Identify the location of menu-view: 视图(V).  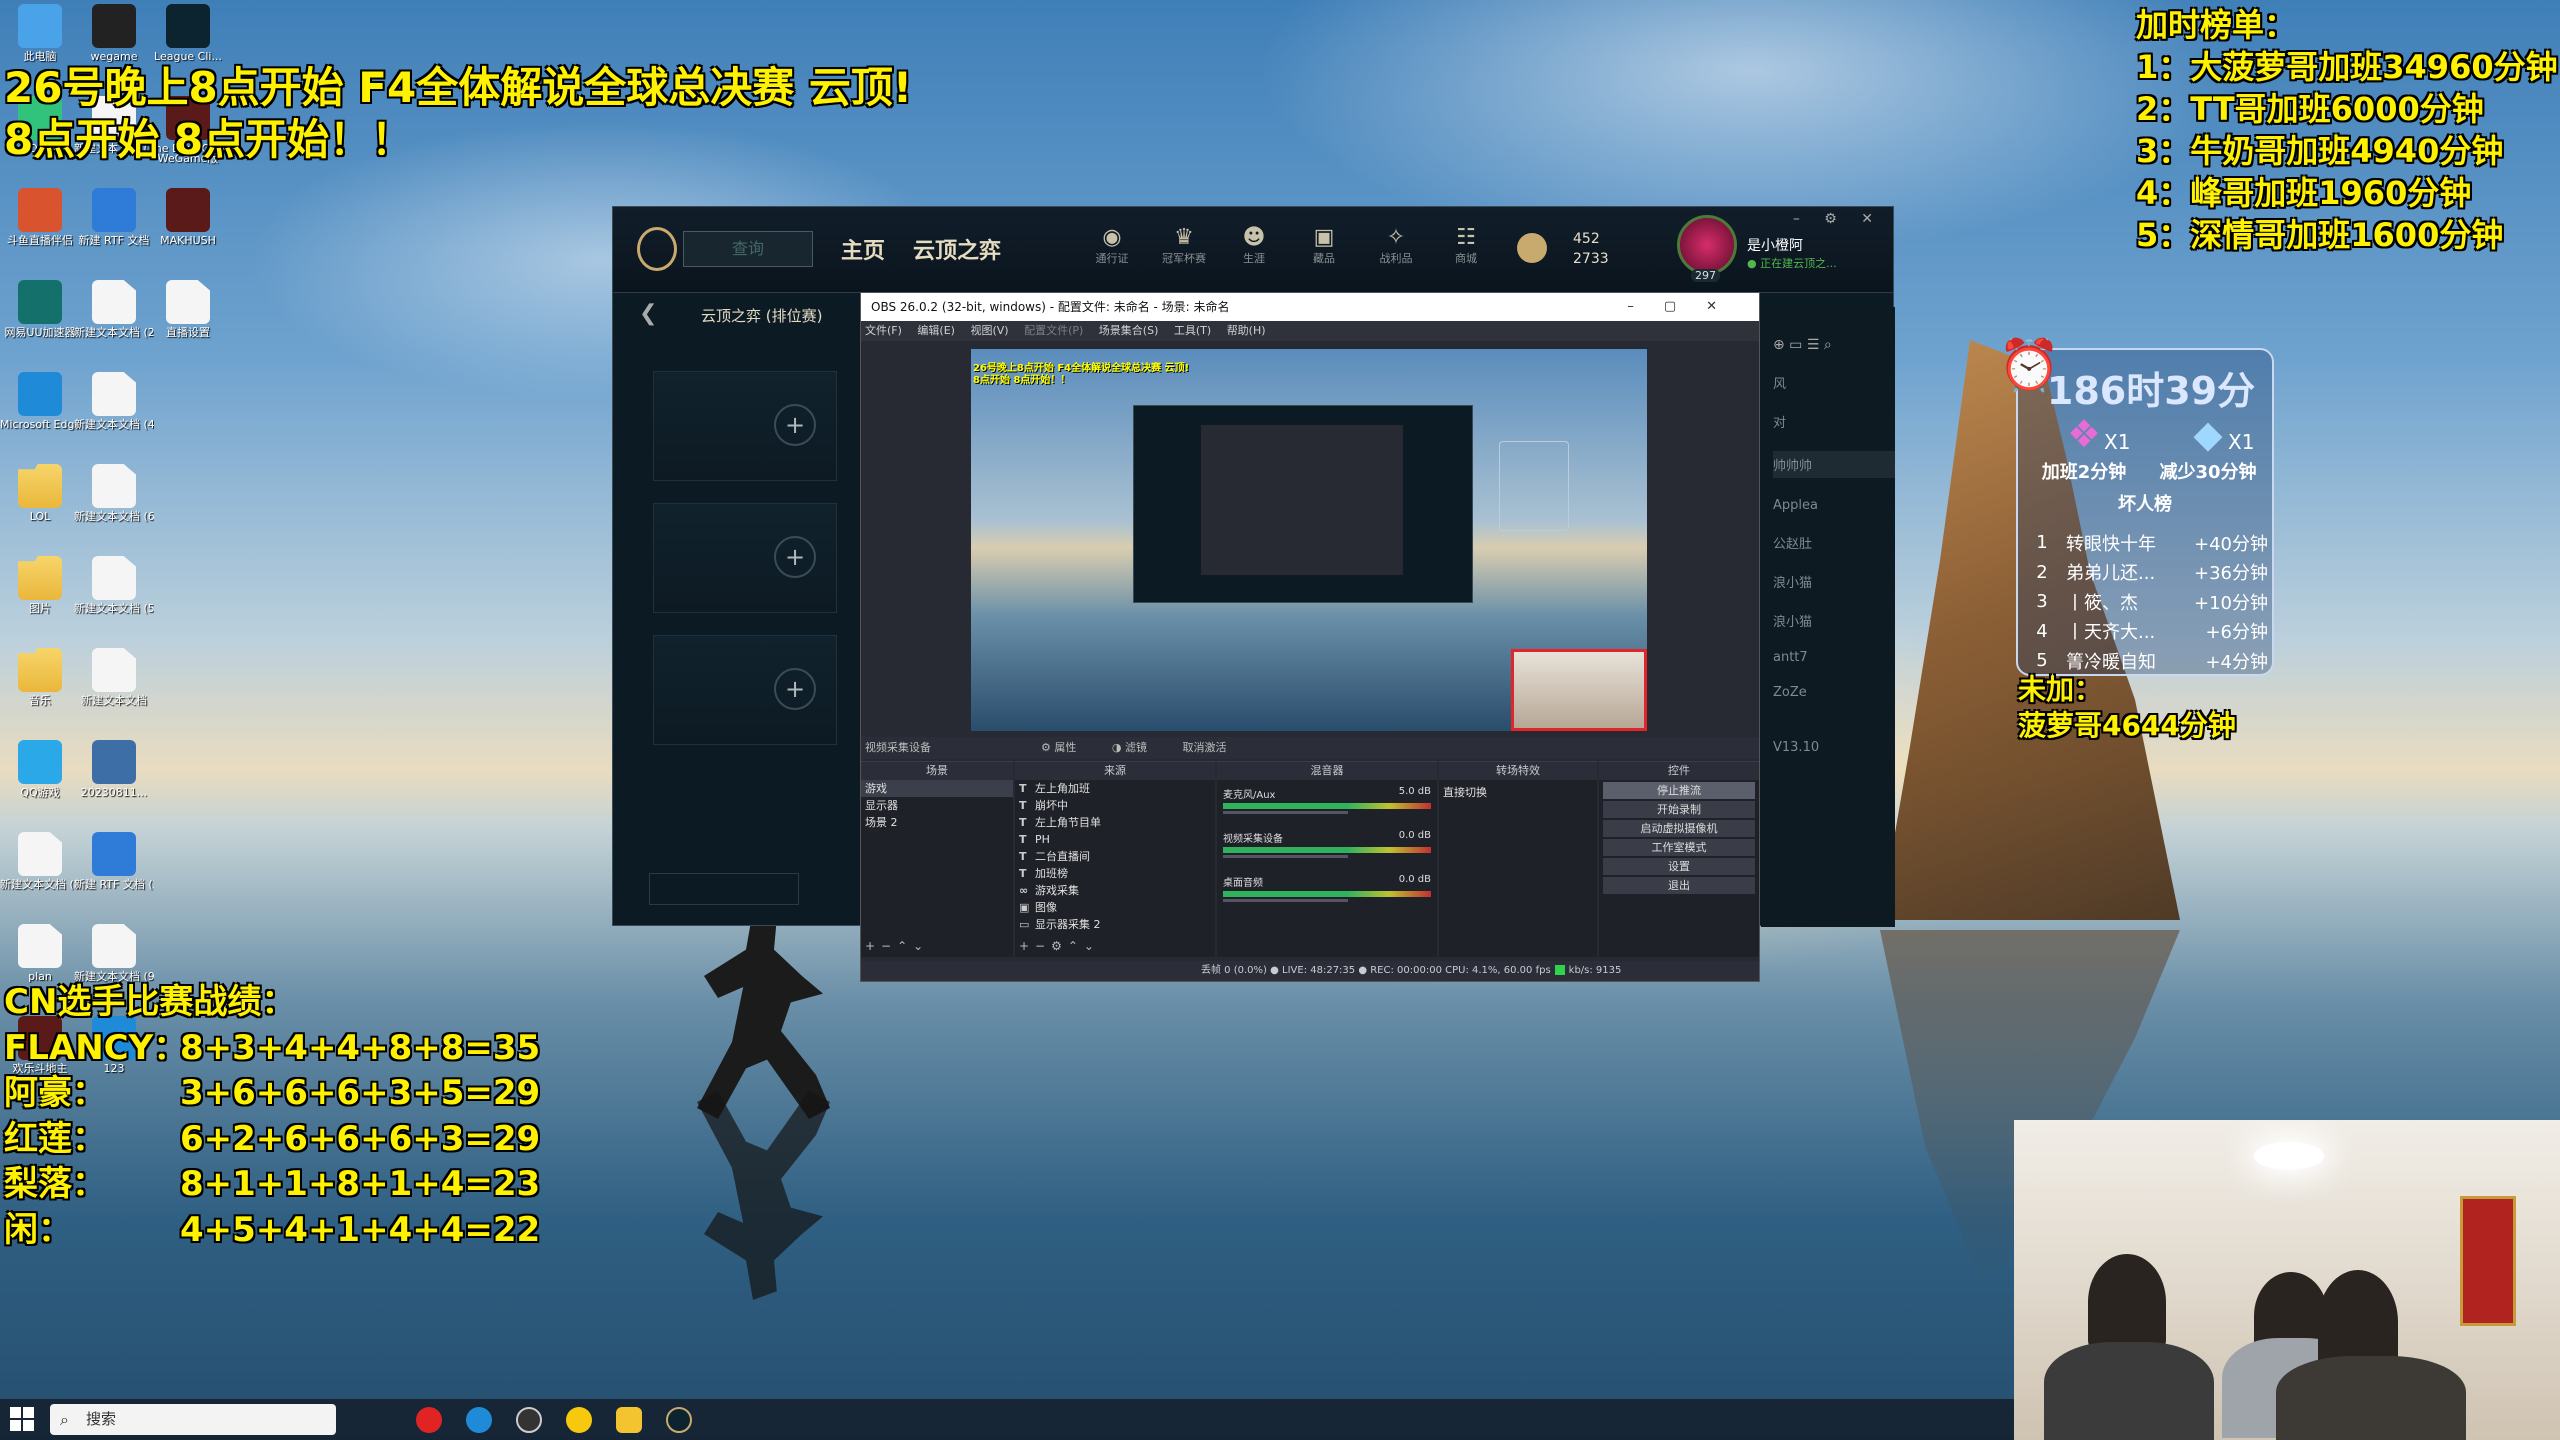
(989, 330).